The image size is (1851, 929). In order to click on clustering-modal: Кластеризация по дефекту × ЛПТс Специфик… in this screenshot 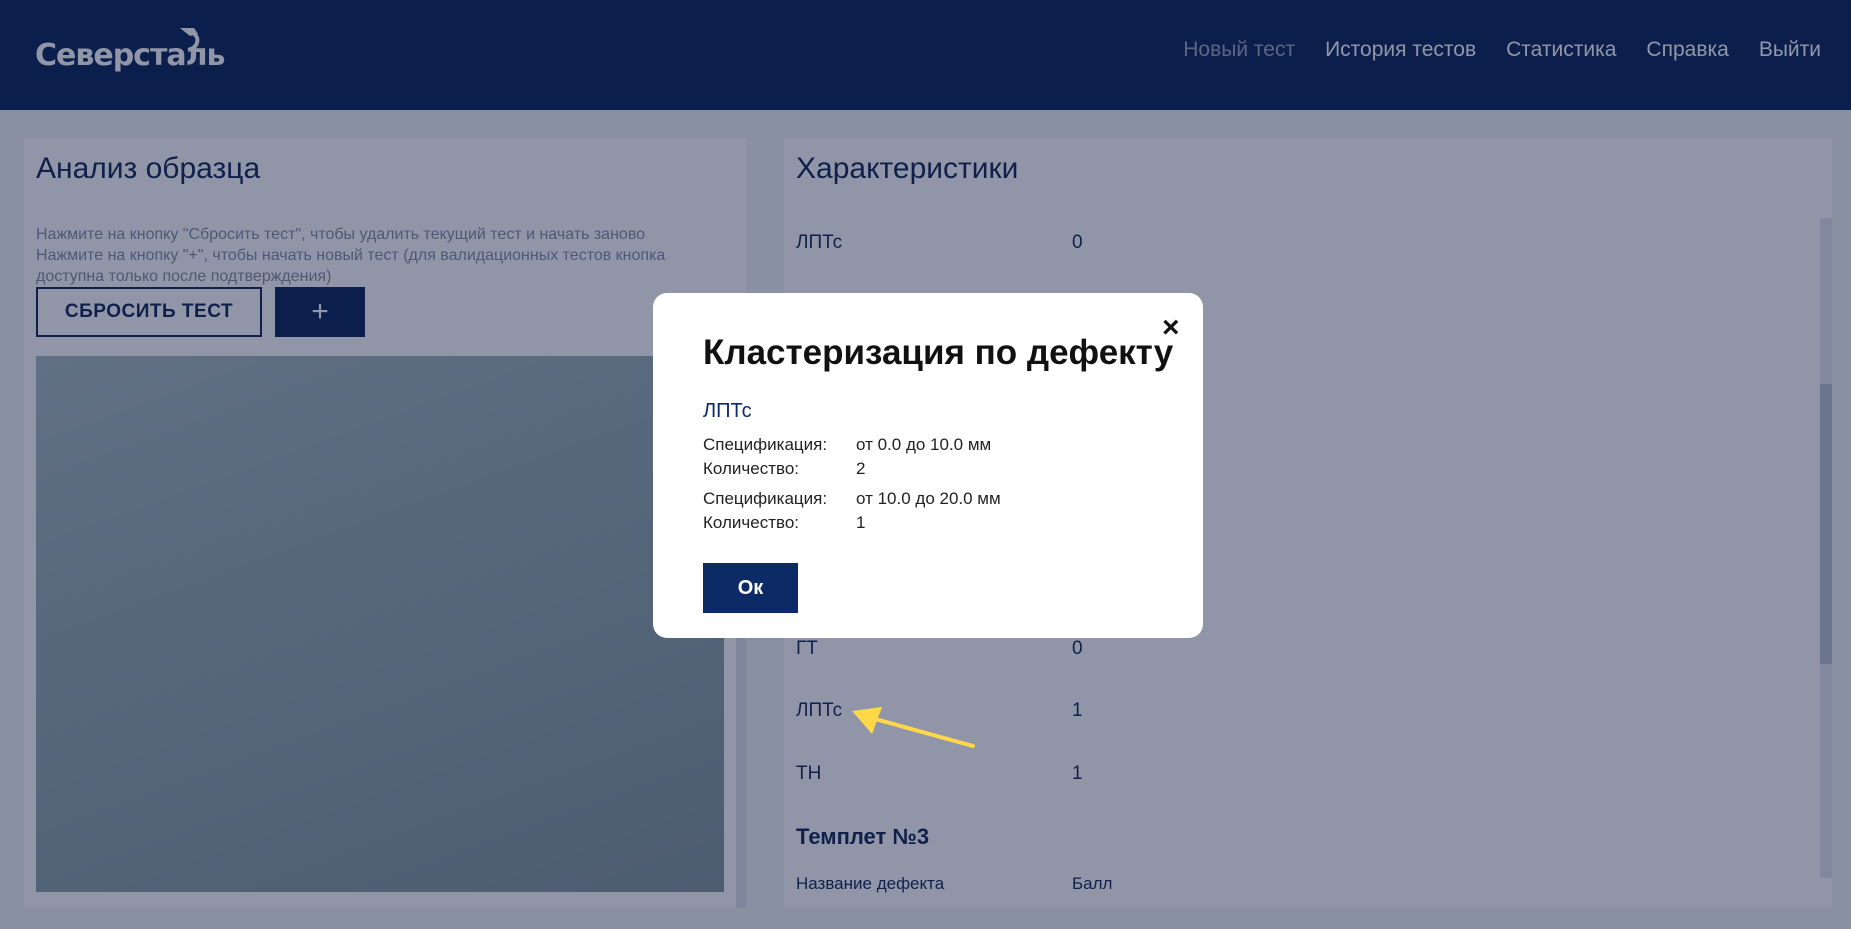, I will do `click(928, 465)`.